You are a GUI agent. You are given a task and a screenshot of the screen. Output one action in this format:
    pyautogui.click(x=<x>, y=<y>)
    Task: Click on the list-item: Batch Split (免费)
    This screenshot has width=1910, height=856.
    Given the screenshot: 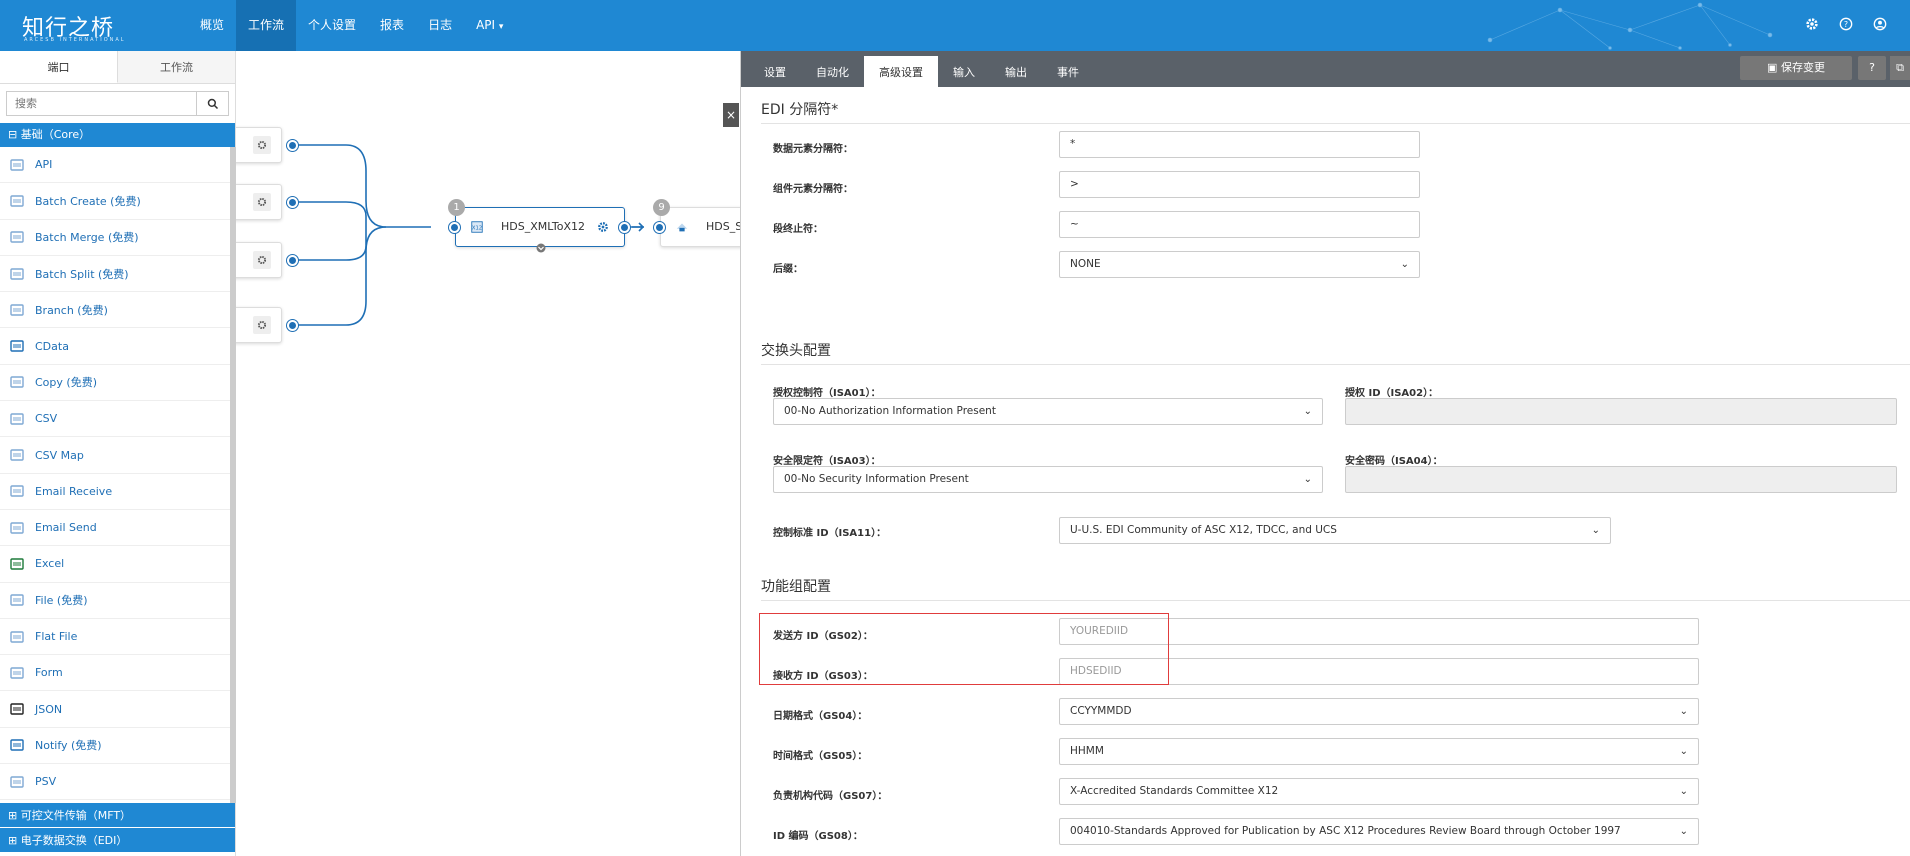 What is the action you would take?
    pyautogui.click(x=115, y=274)
    